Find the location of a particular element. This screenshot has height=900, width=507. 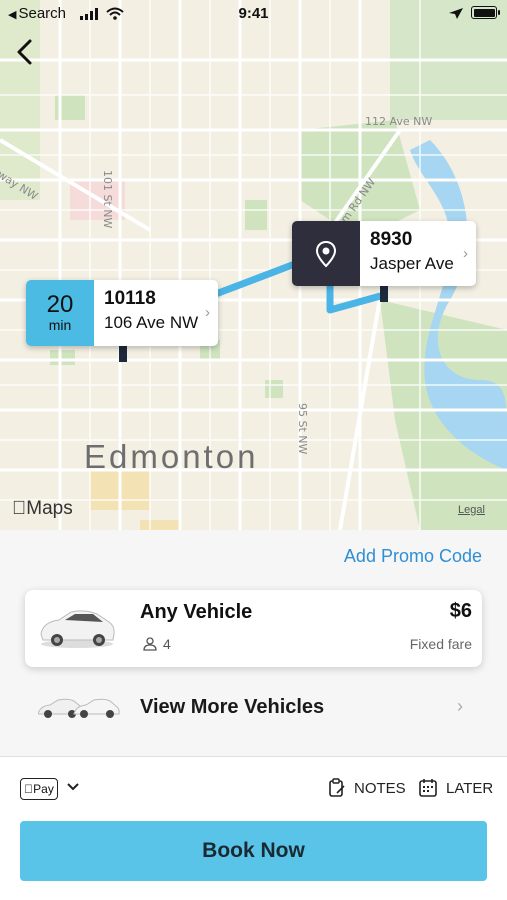

city-label: Edmonton is located at coordinates (171, 456).